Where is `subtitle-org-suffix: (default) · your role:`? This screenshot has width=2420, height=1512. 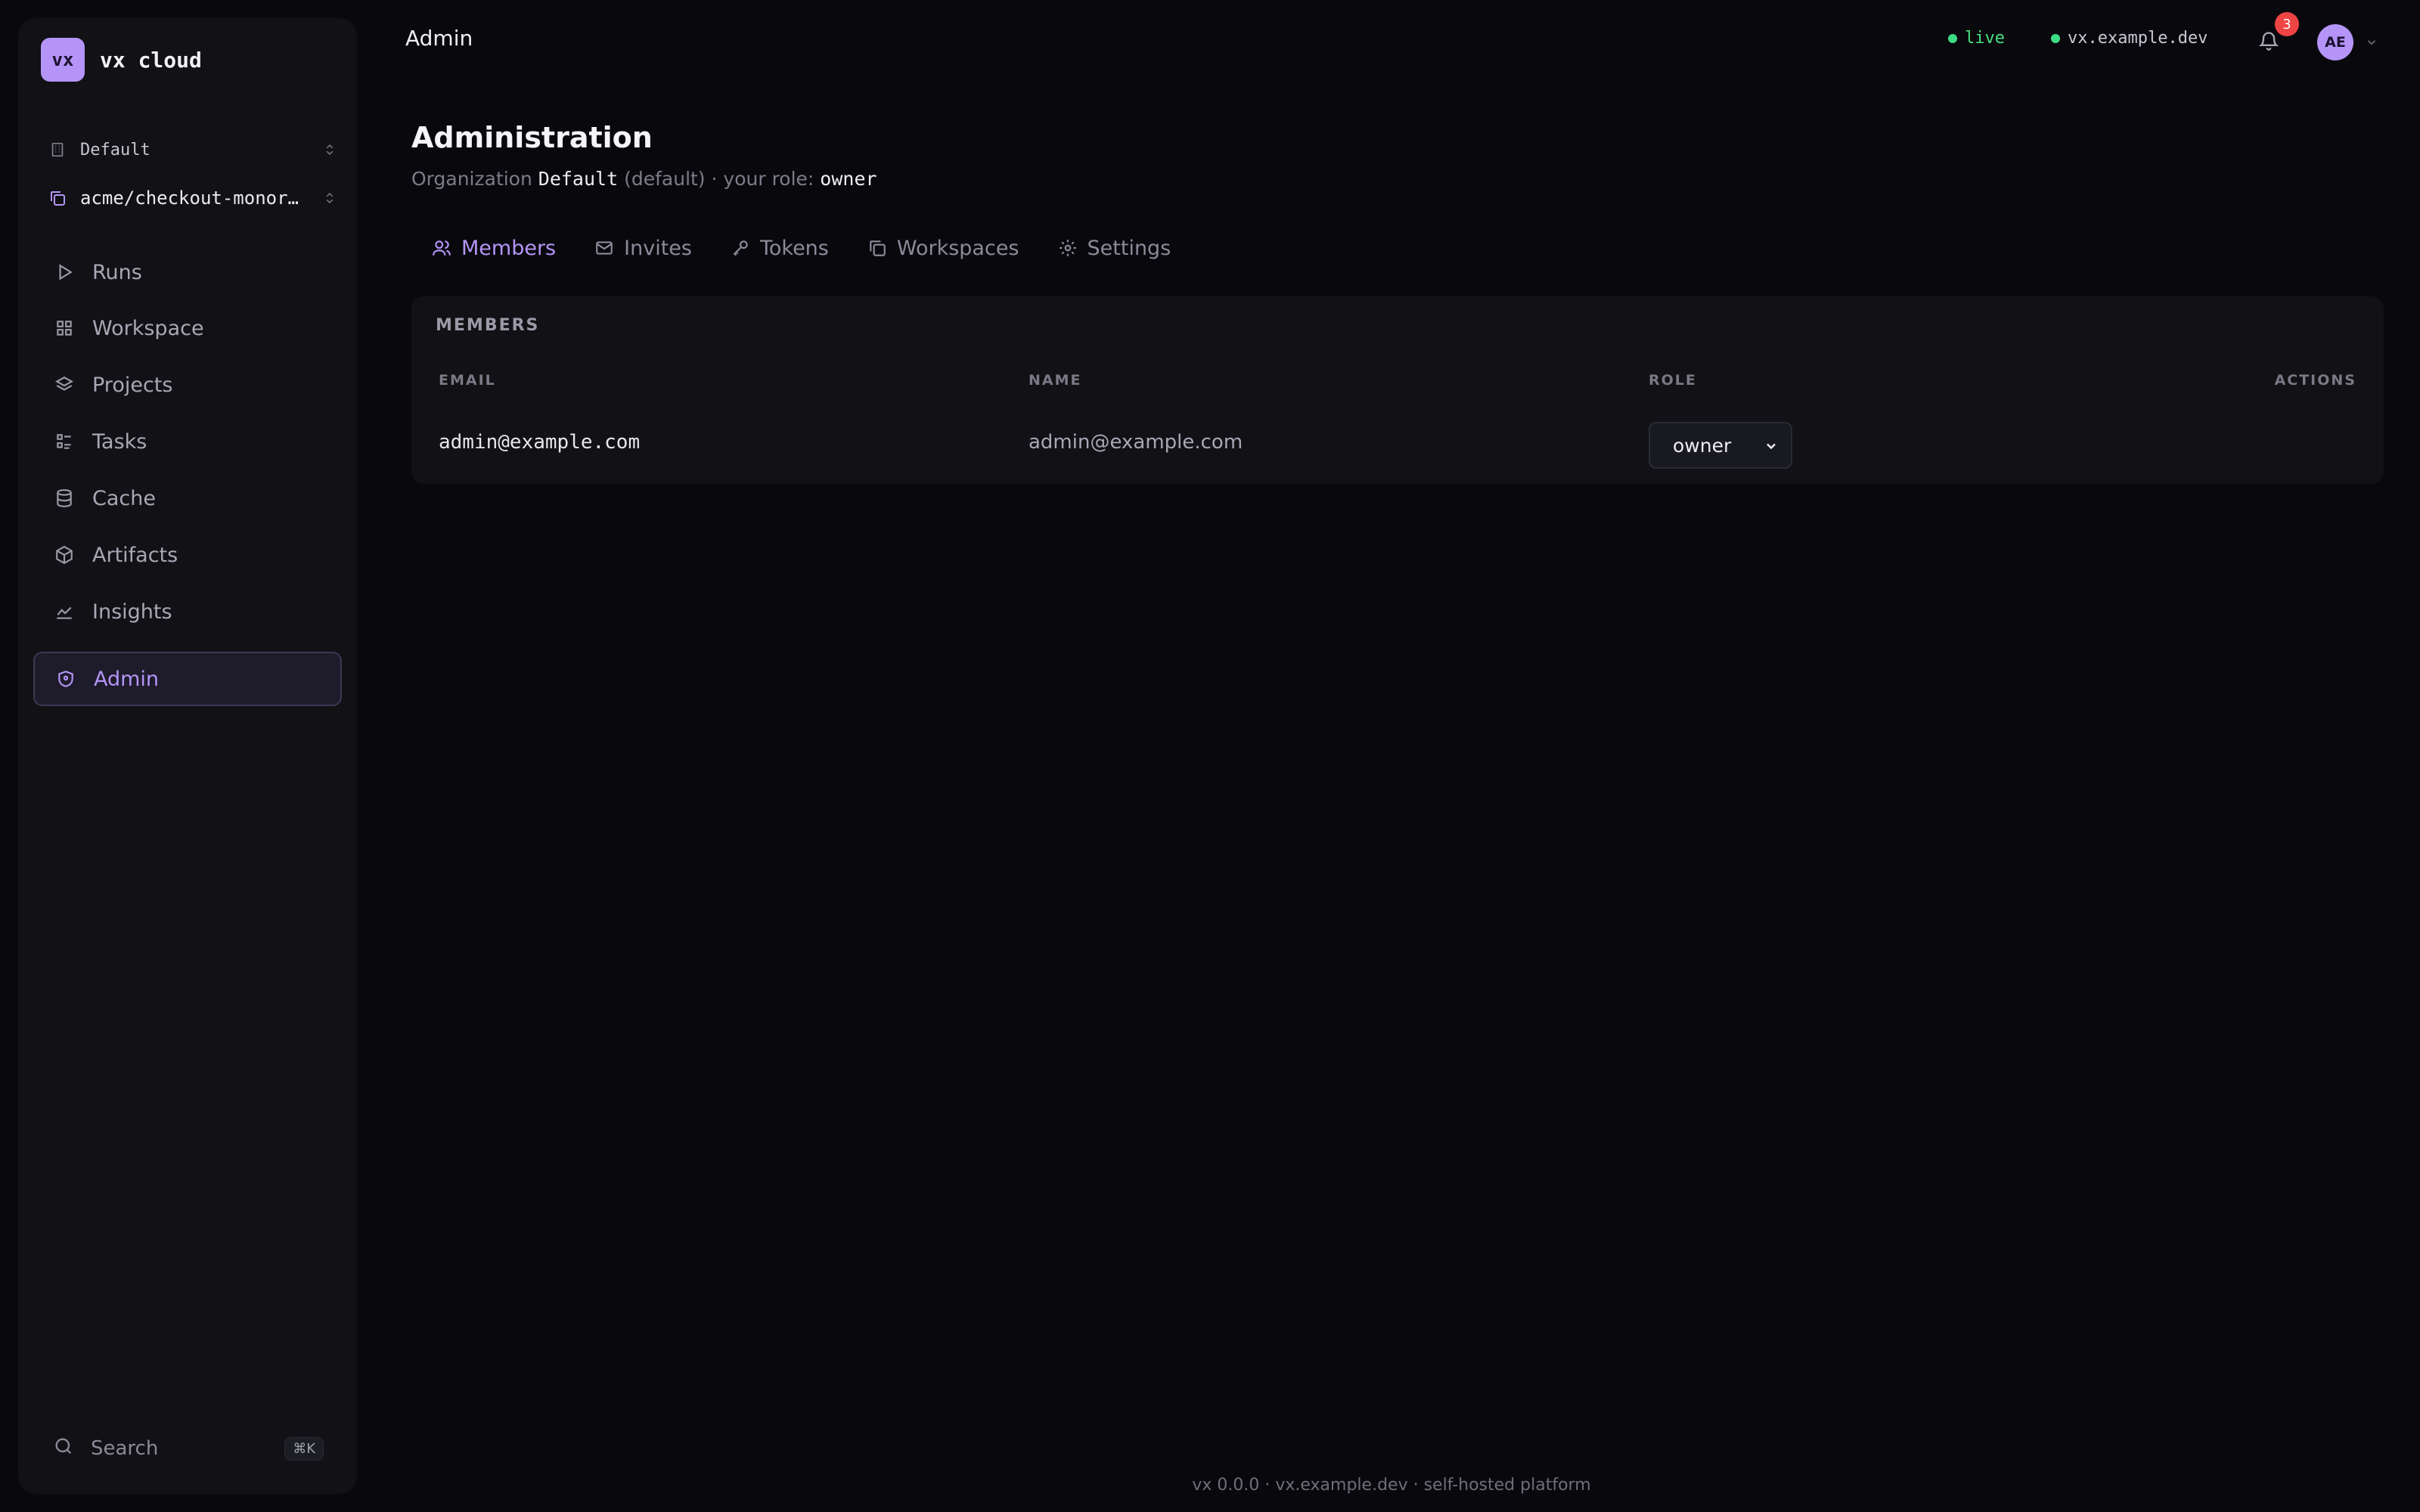 subtitle-org-suffix: (default) · your role: is located at coordinates (719, 179).